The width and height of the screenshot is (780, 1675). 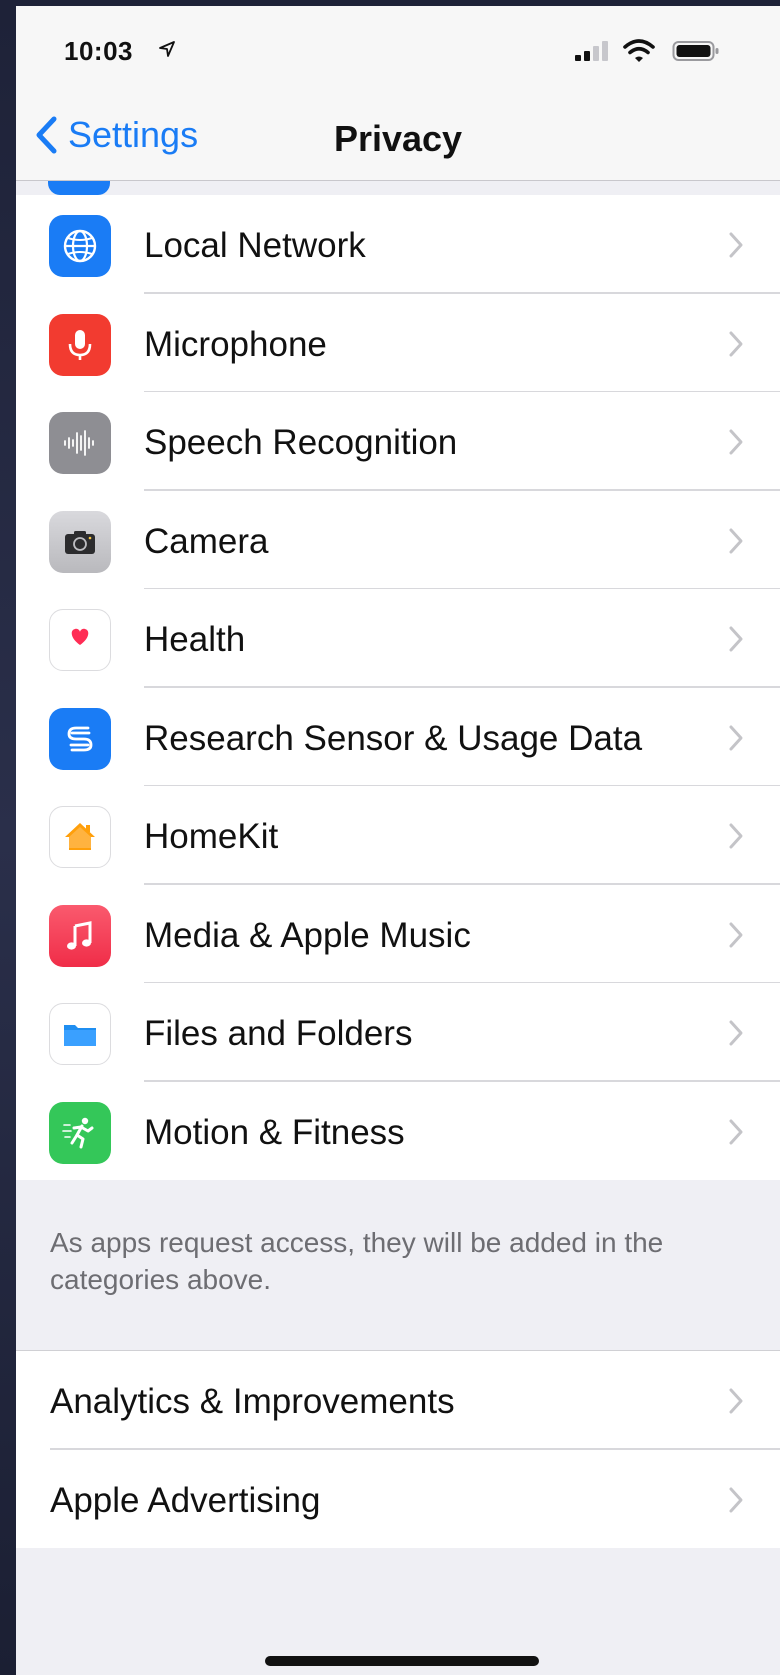 I want to click on research-app-icon, so click(x=80, y=738).